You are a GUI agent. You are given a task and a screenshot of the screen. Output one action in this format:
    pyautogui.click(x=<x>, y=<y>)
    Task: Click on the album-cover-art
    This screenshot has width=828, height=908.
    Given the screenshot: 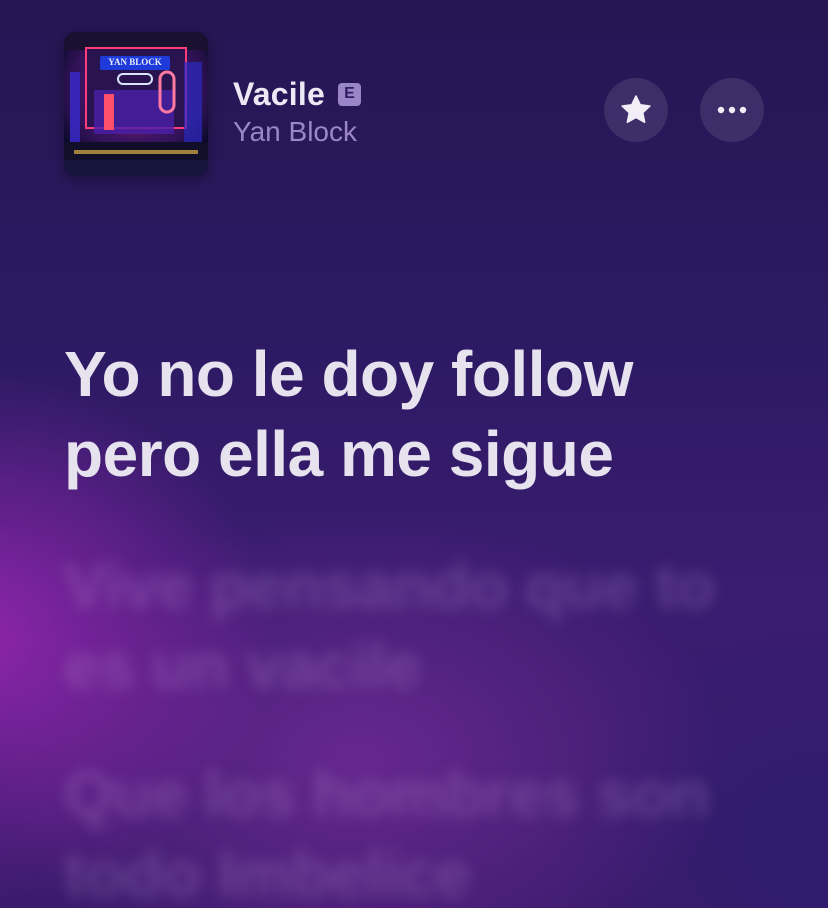 What is the action you would take?
    pyautogui.click(x=136, y=104)
    